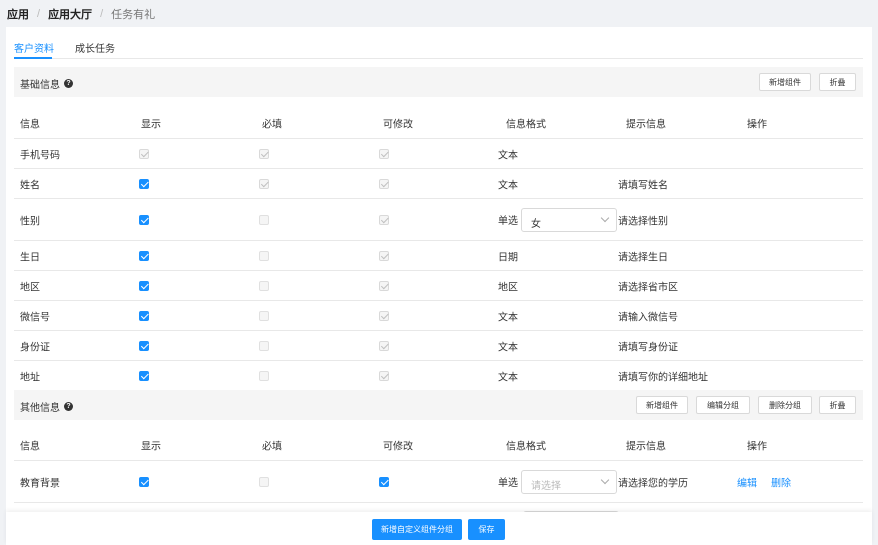  What do you see at coordinates (569, 219) in the screenshot?
I see `format-select: 女` at bounding box center [569, 219].